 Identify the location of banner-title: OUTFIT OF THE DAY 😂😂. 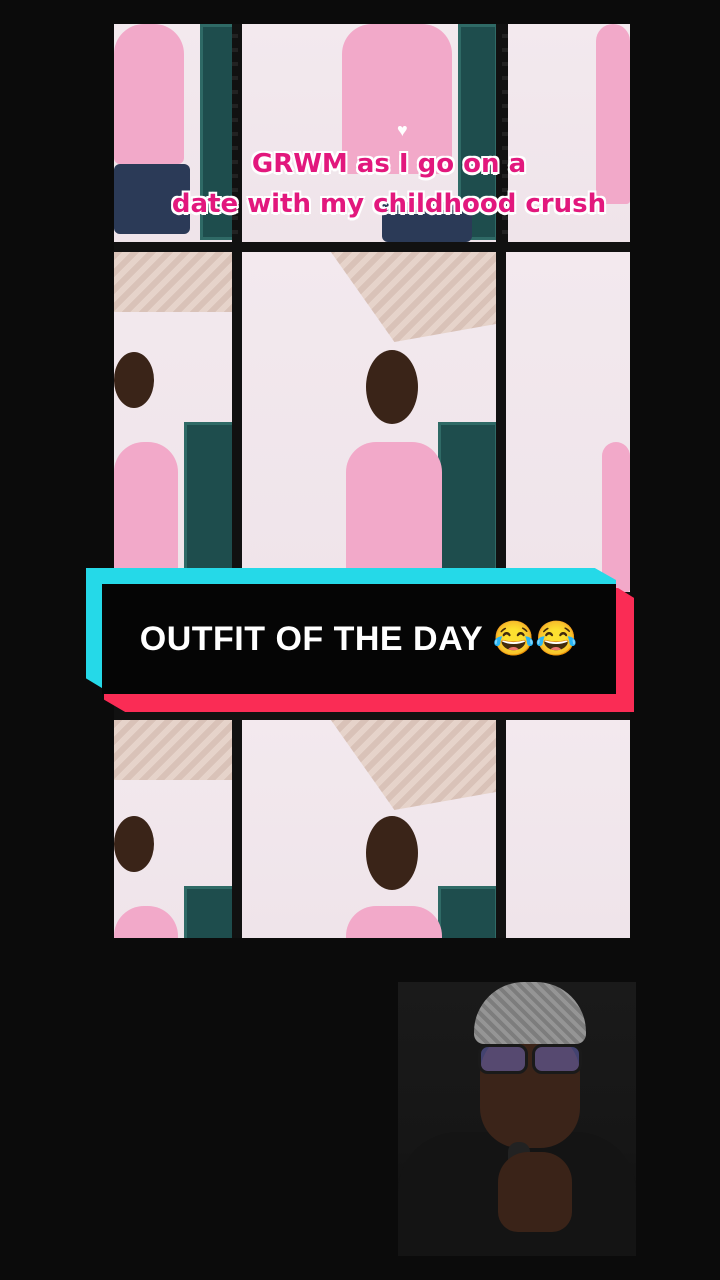
(359, 639).